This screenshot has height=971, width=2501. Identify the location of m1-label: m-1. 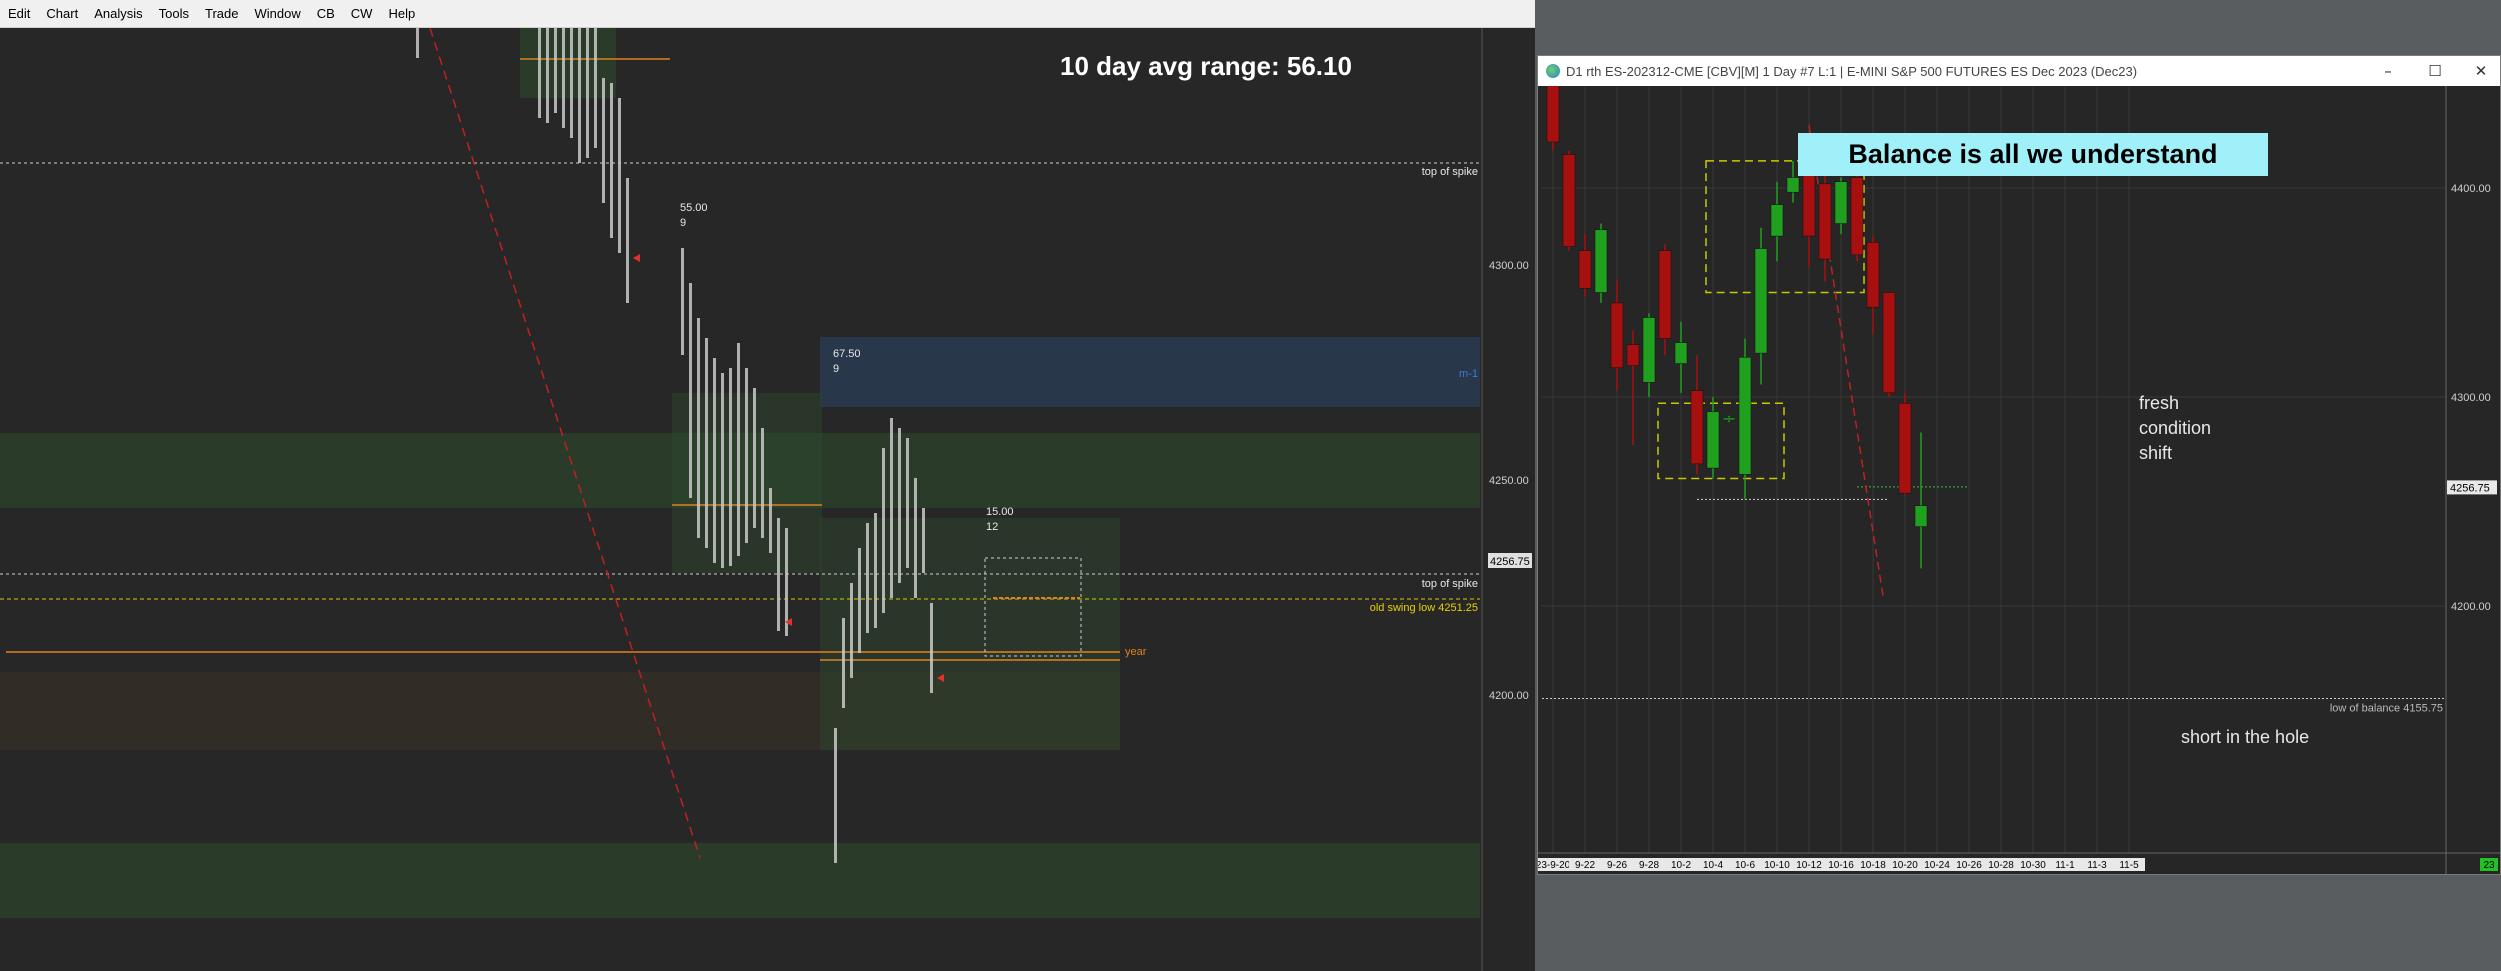
(1468, 374).